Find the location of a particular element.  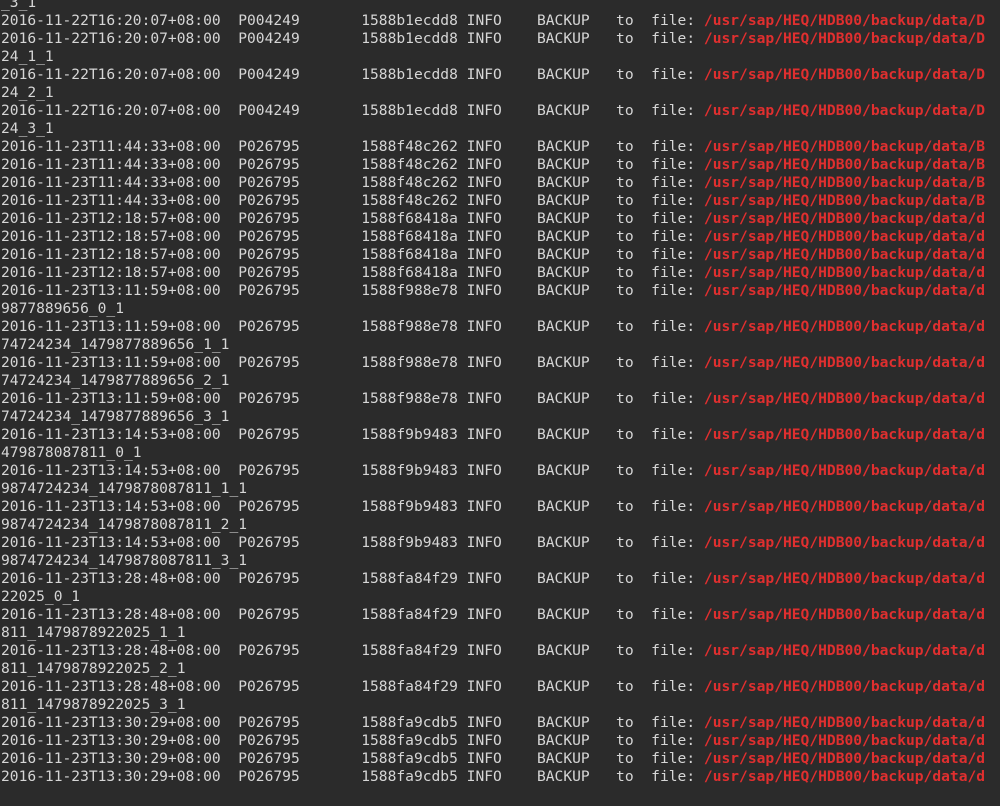

log-continuation-text: 74724234_1479877889656_3_1 is located at coordinates (115, 416).